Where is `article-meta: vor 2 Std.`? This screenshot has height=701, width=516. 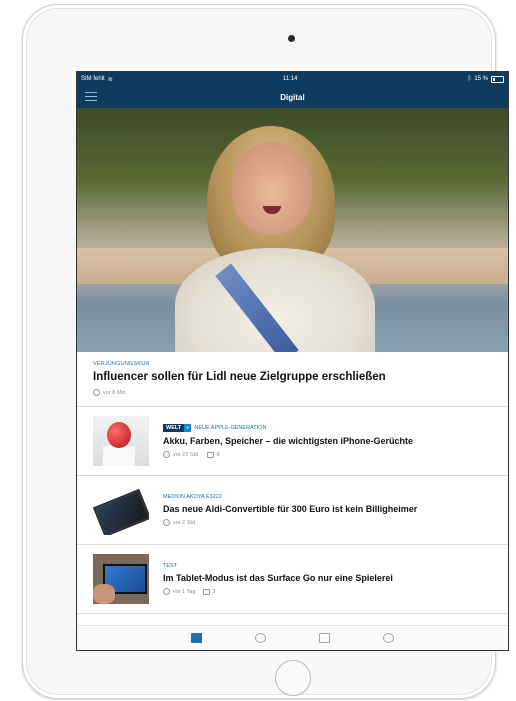
article-meta: vor 2 Std. is located at coordinates (327, 522).